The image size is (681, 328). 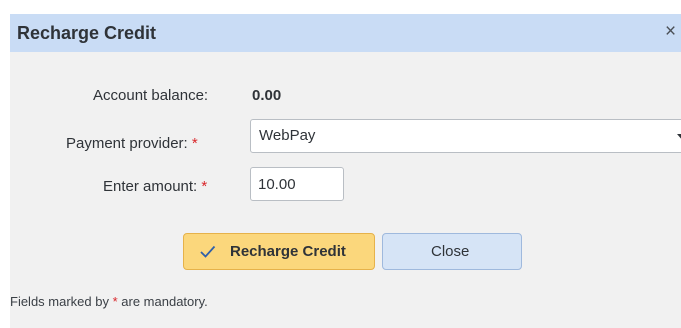 I want to click on close-button: Close, so click(x=452, y=251).